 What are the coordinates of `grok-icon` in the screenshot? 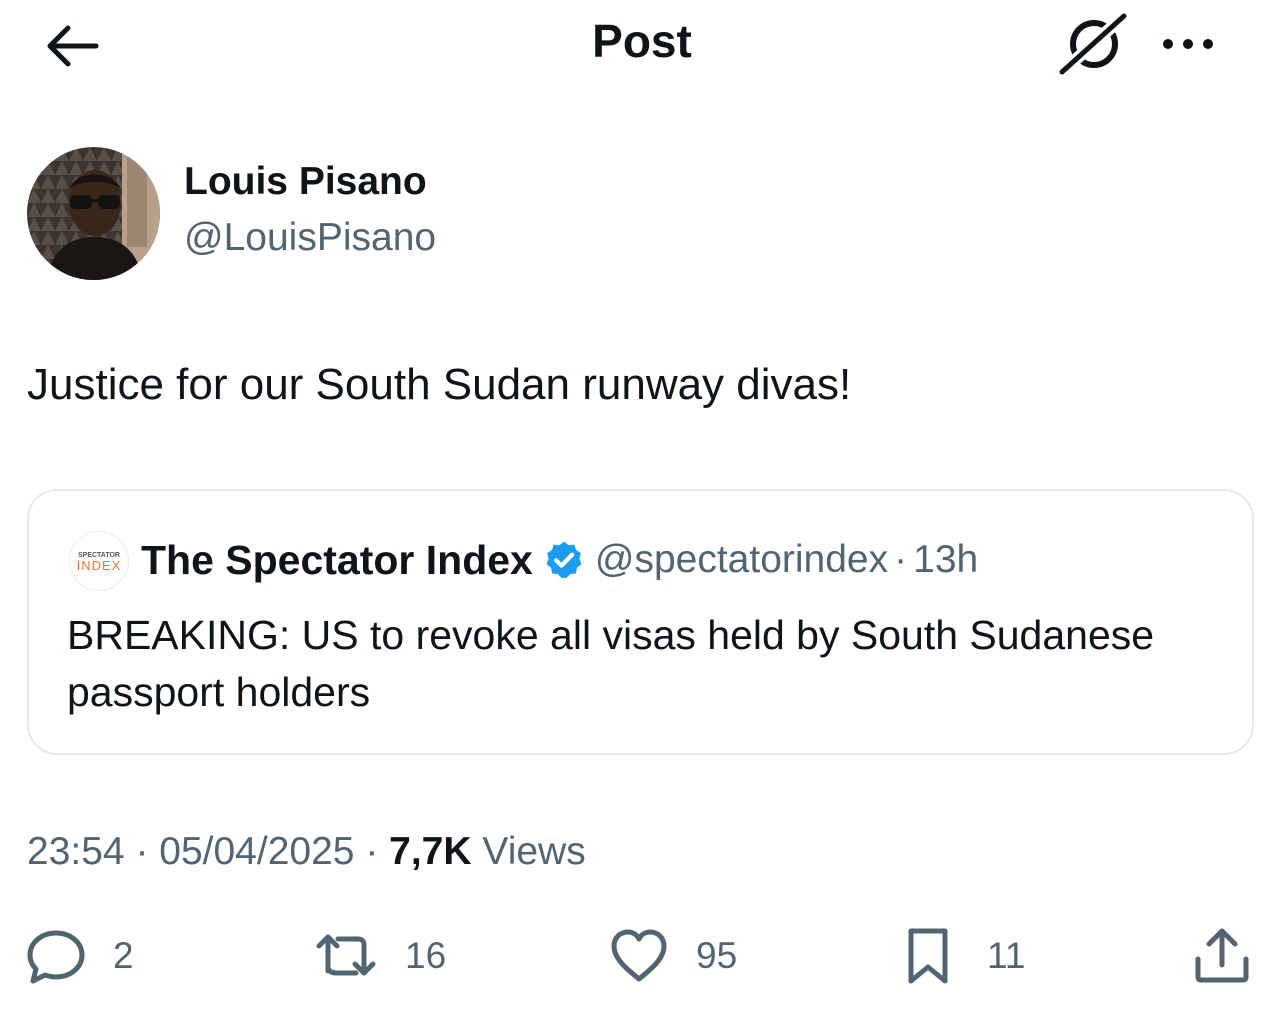 It's located at (1093, 44).